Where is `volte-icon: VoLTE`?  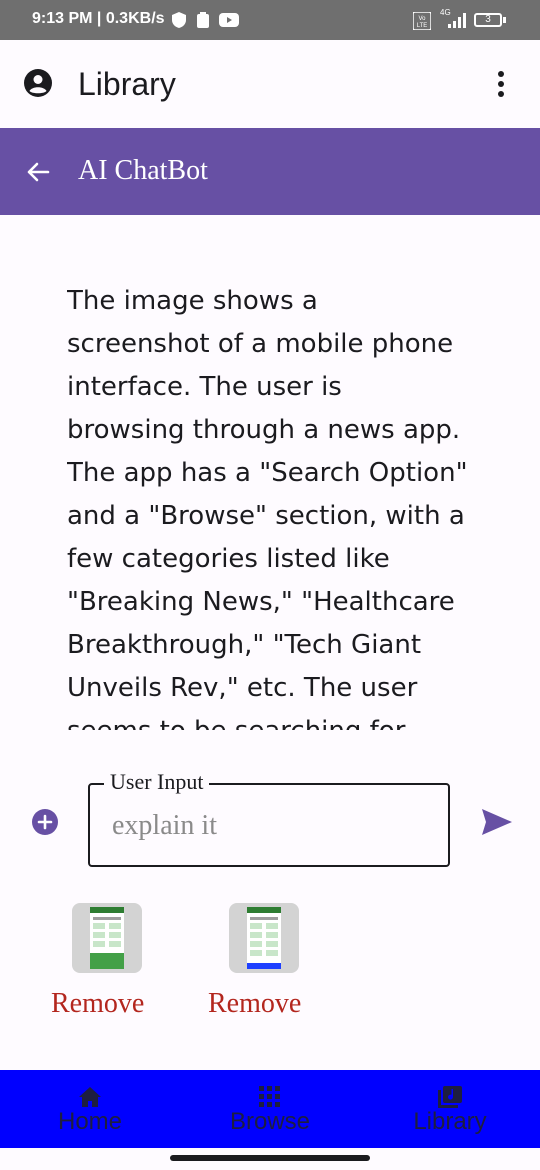
volte-icon: VoLTE is located at coordinates (422, 21).